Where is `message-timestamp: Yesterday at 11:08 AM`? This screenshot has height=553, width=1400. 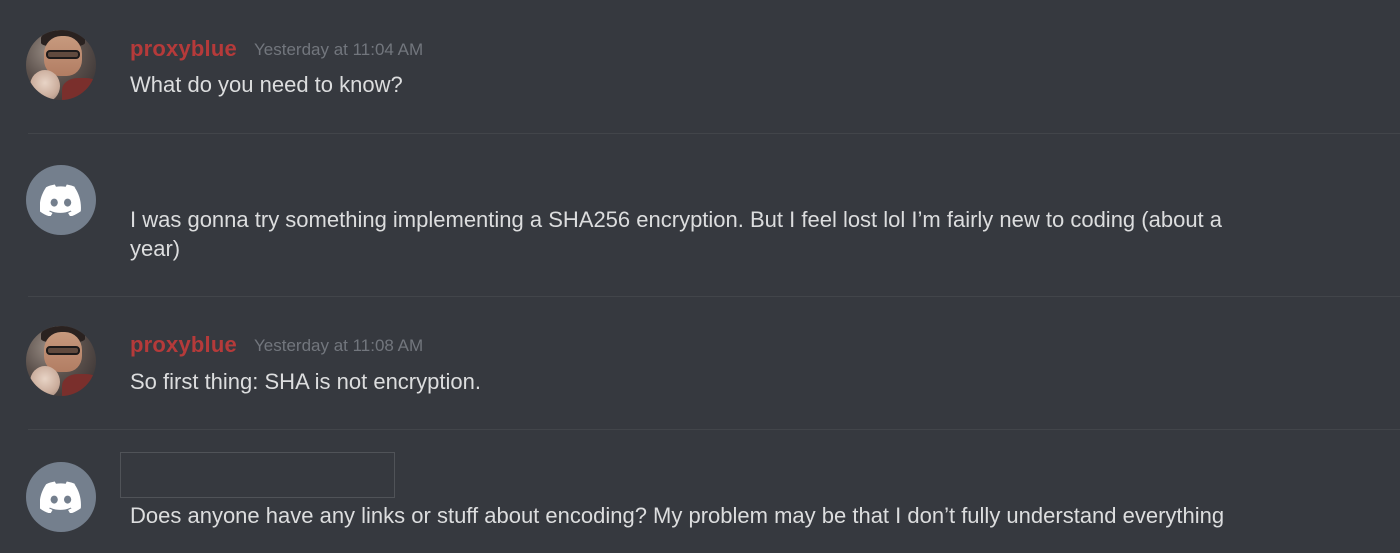 message-timestamp: Yesterday at 11:08 AM is located at coordinates (339, 345).